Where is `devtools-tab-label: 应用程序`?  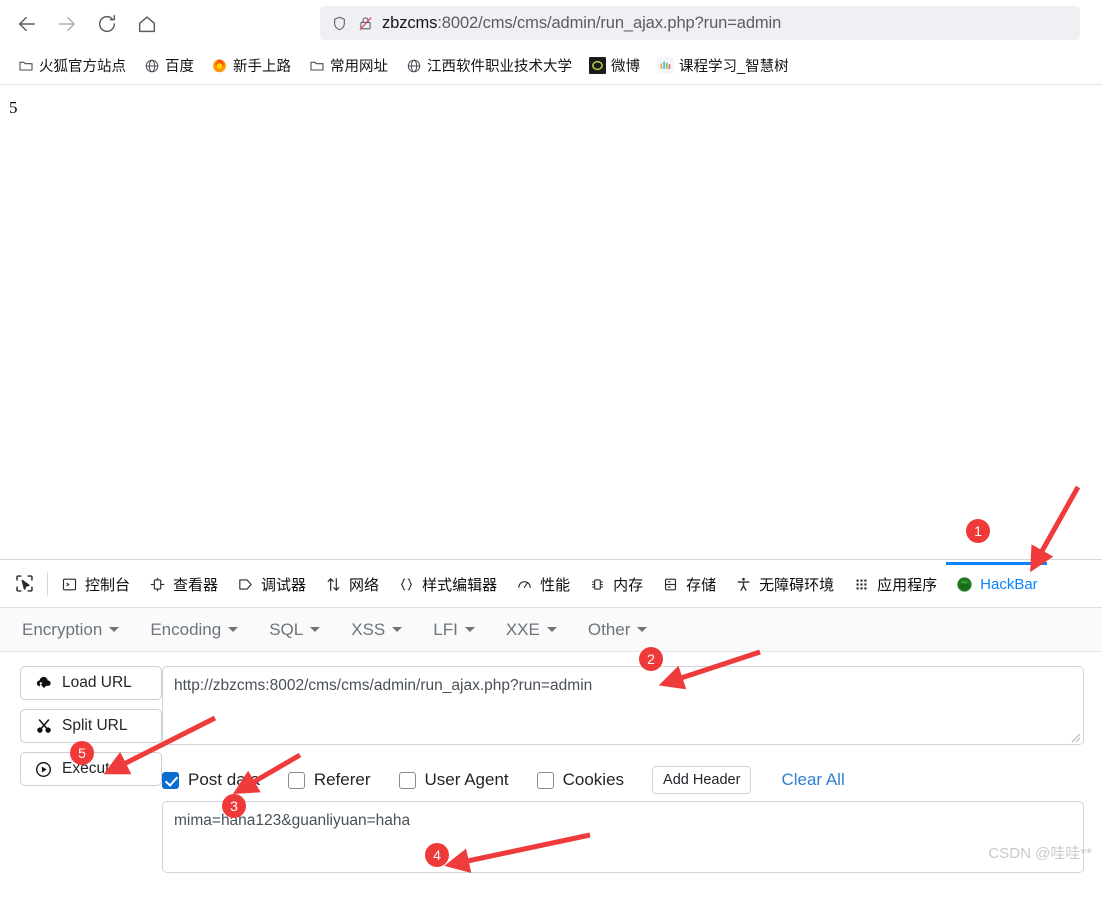 devtools-tab-label: 应用程序 is located at coordinates (907, 585).